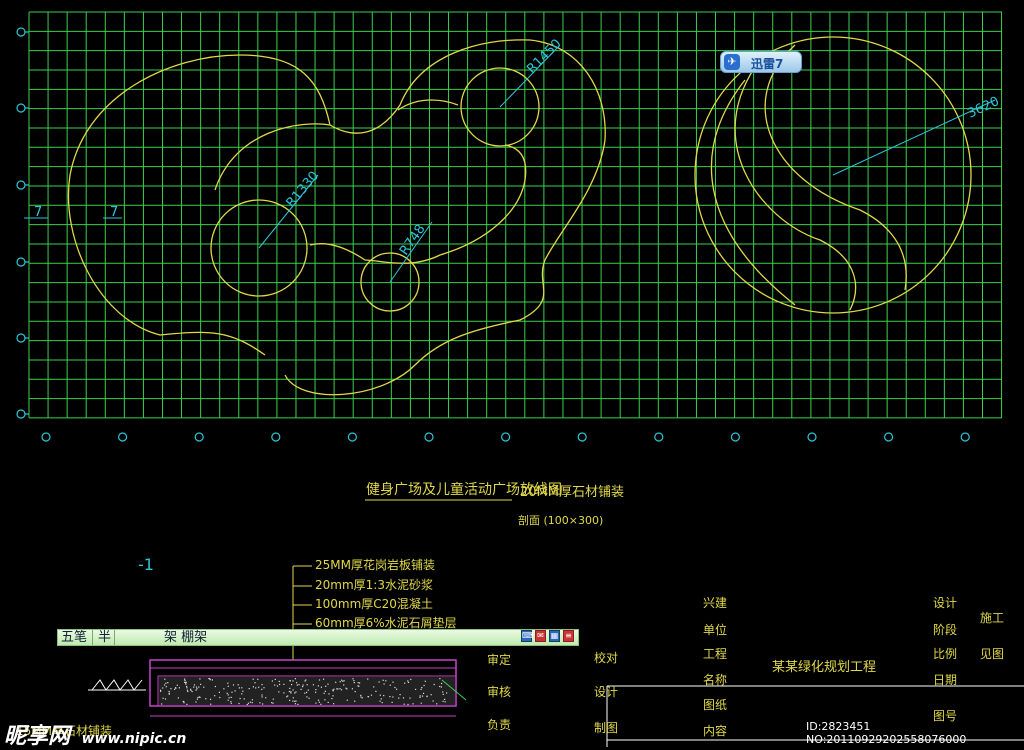 This screenshot has width=1024, height=750. What do you see at coordinates (715, 730) in the screenshot?
I see `tb-mid-b-5: 内容` at bounding box center [715, 730].